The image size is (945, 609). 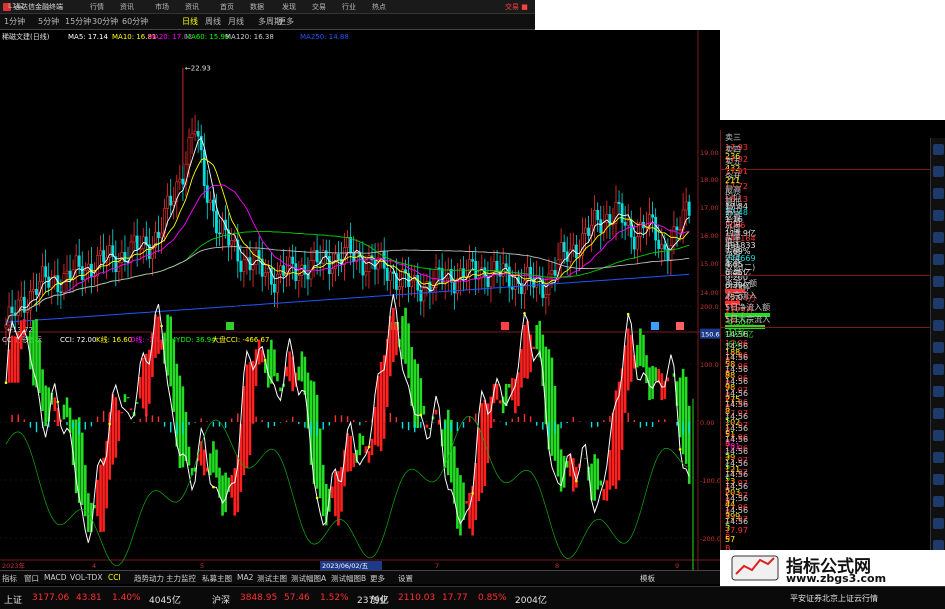 What do you see at coordinates (557, 566) in the screenshot?
I see `time-tick-5: 8` at bounding box center [557, 566].